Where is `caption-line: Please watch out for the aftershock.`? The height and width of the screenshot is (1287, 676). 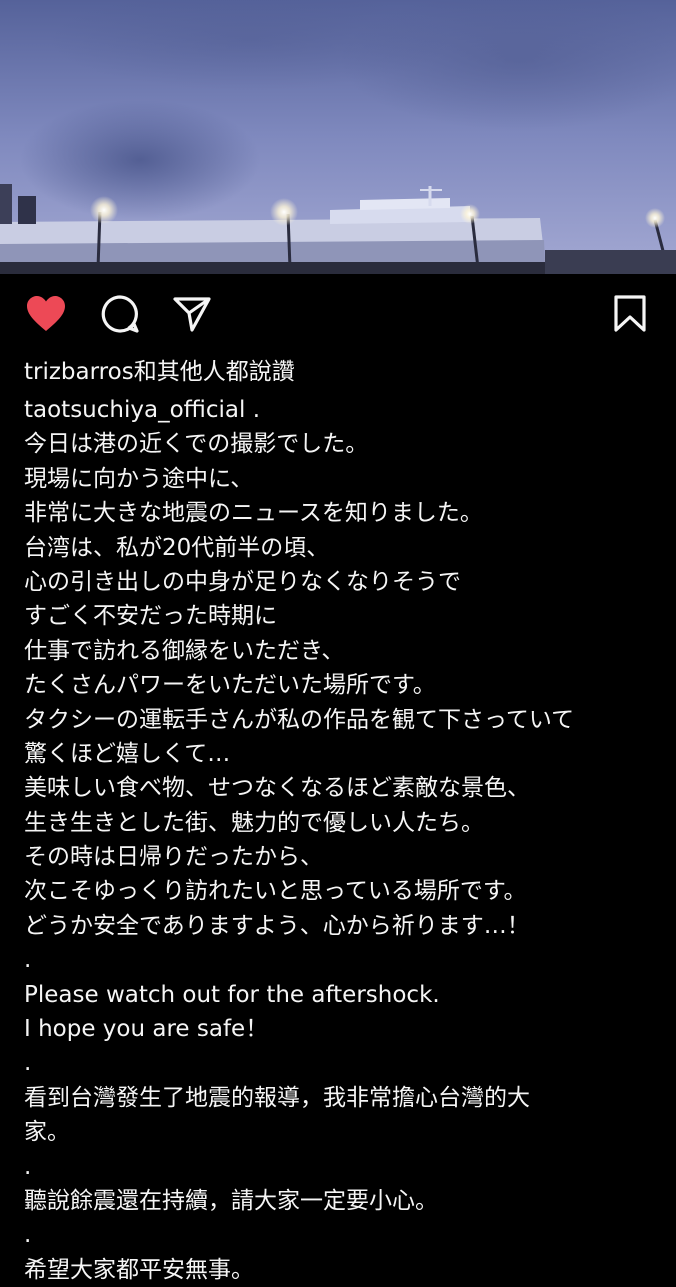 caption-line: Please watch out for the aftershock. is located at coordinates (232, 994).